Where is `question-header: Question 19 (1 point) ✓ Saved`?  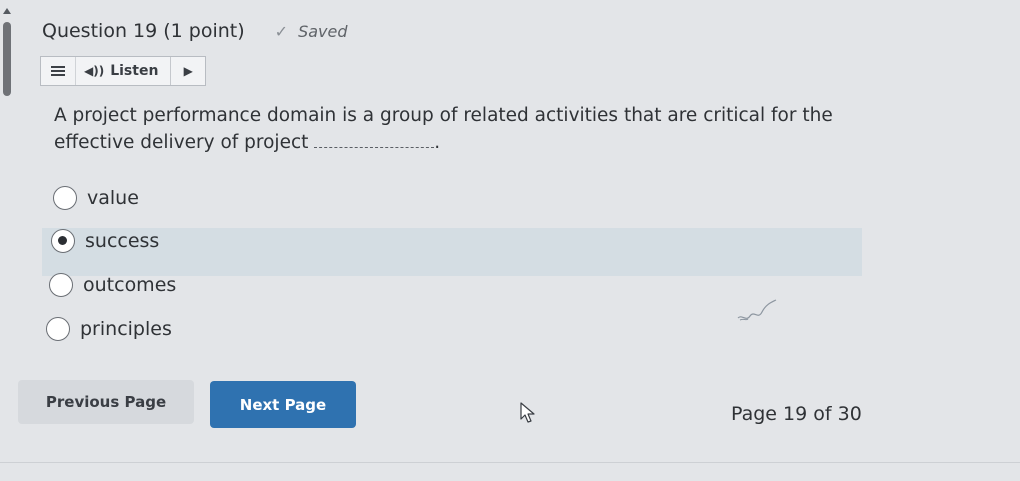
question-header: Question 19 (1 point) ✓ Saved is located at coordinates (195, 31).